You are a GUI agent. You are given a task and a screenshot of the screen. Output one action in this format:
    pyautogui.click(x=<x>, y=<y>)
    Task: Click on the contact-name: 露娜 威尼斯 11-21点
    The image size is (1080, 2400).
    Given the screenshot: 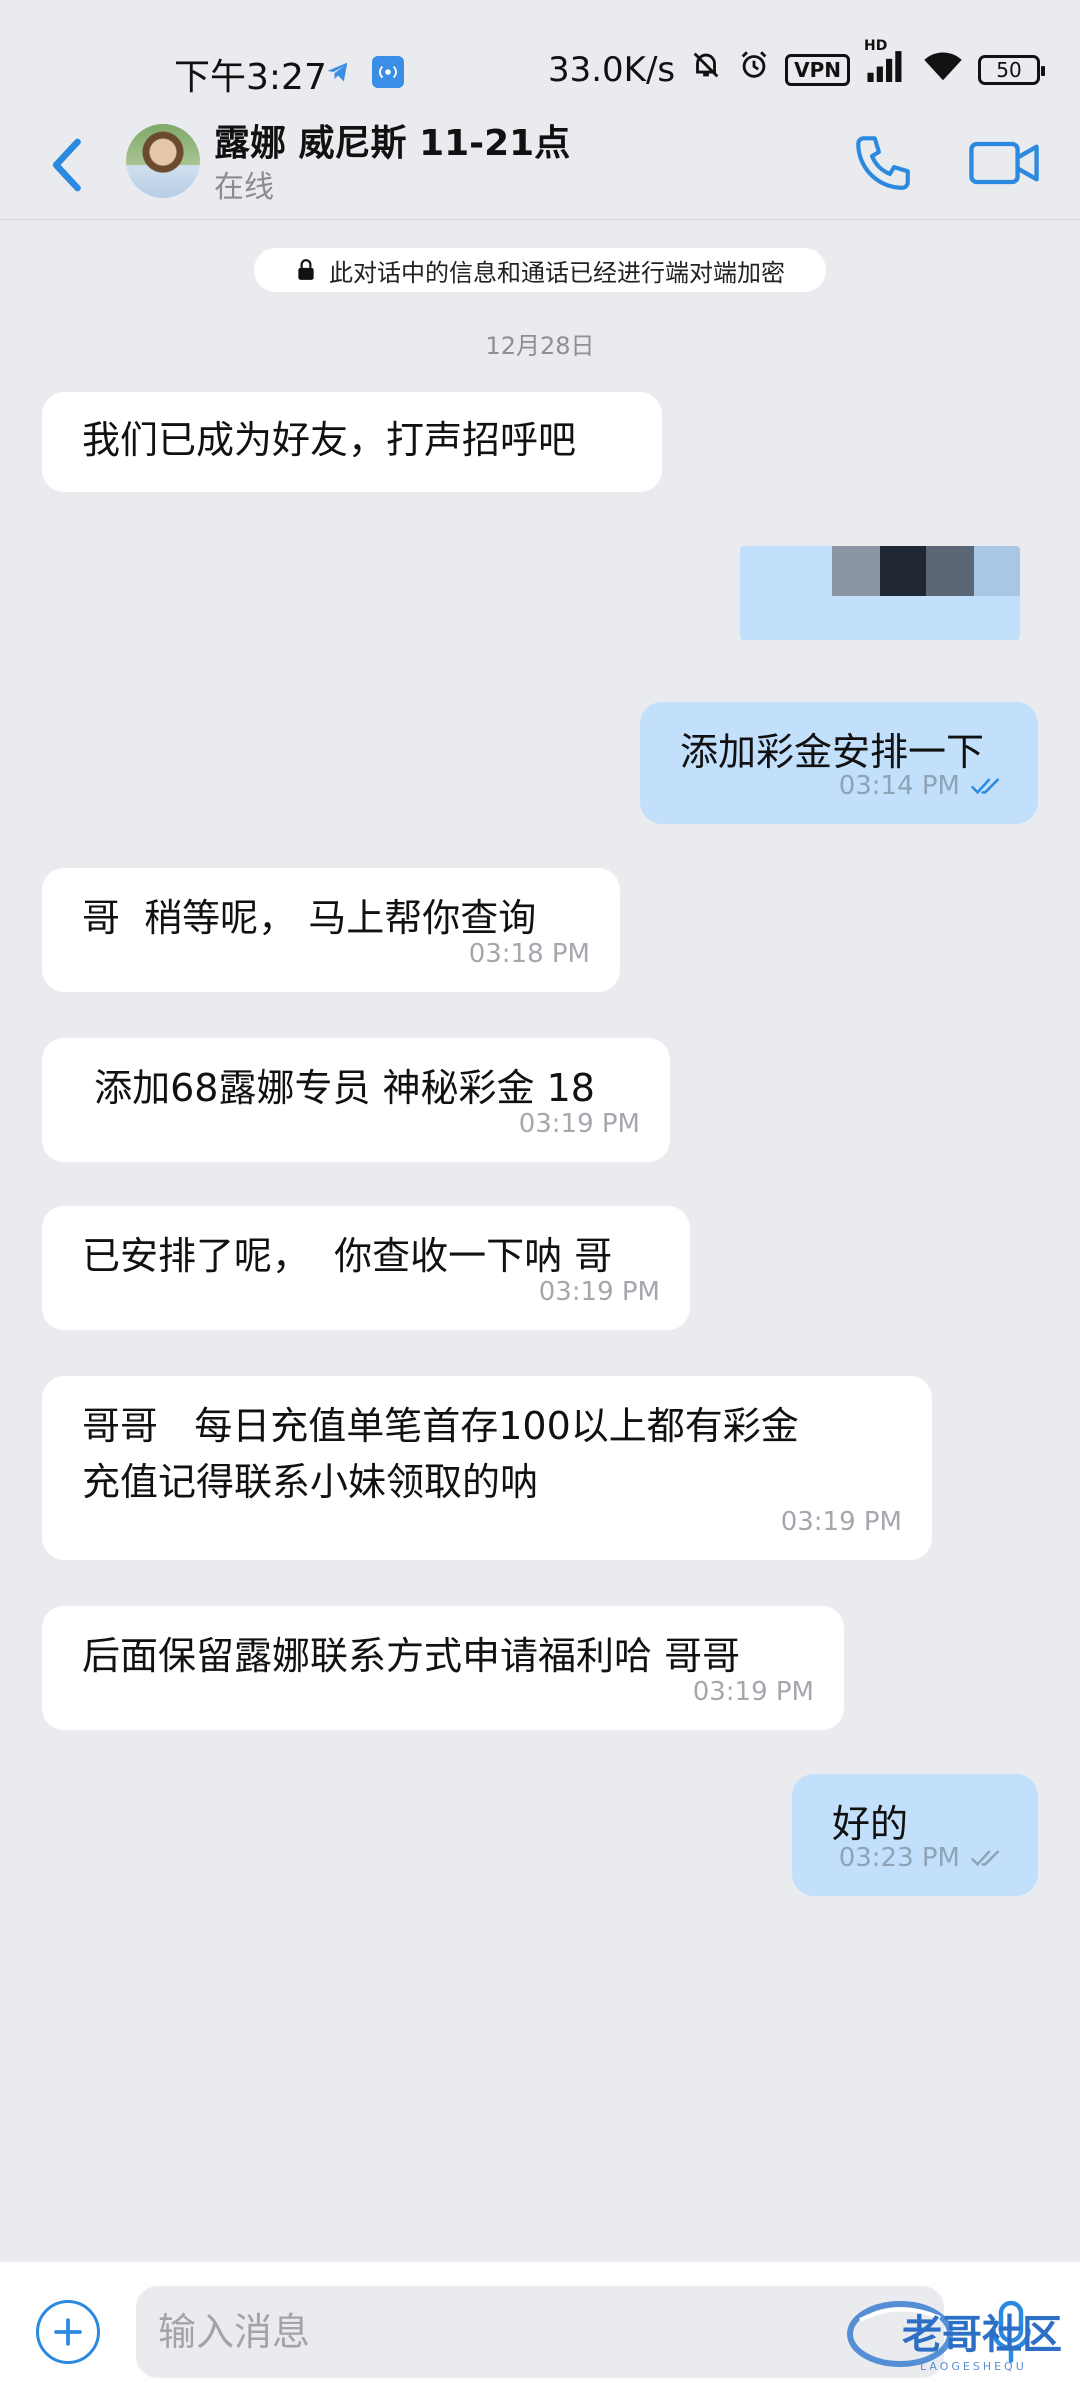 What is the action you would take?
    pyautogui.click(x=392, y=140)
    